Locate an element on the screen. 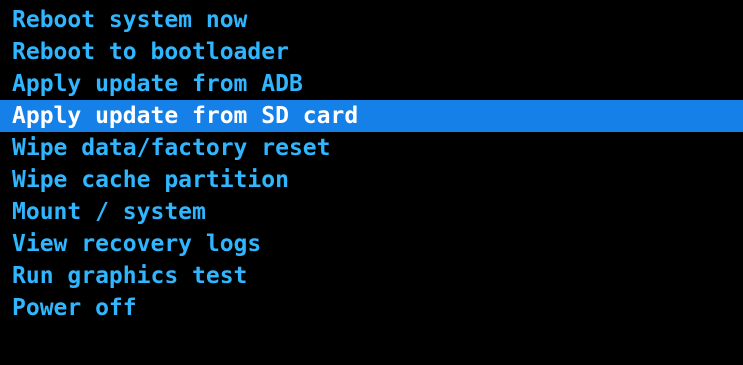 Image resolution: width=743 pixels, height=365 pixels. menu-item-wipe-data-factory-reset: Wipe data/factory reset is located at coordinates (371, 148).